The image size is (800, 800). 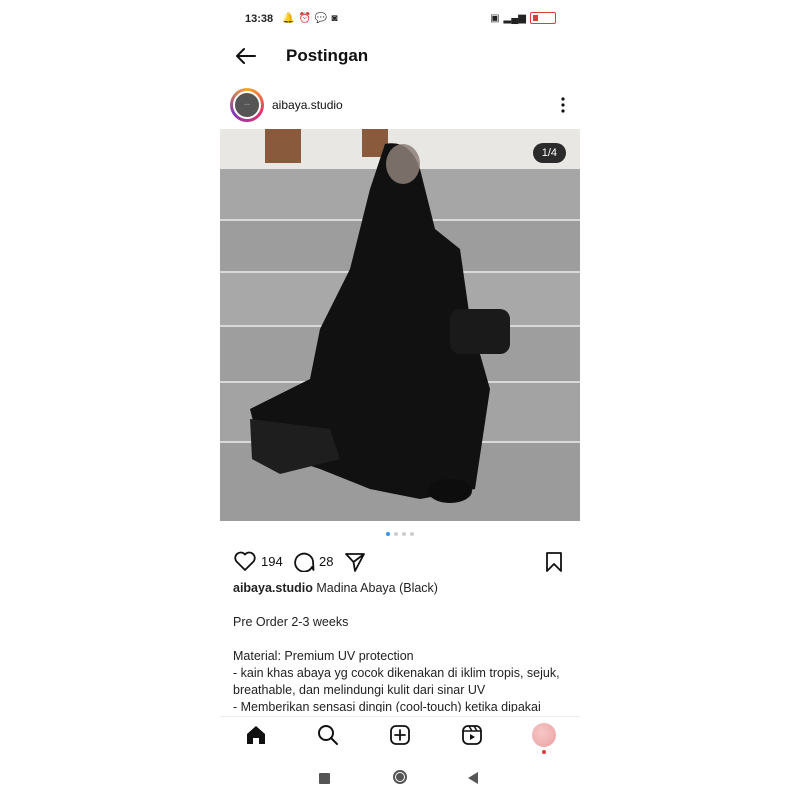 What do you see at coordinates (400, 777) in the screenshot?
I see `home-button-icon` at bounding box center [400, 777].